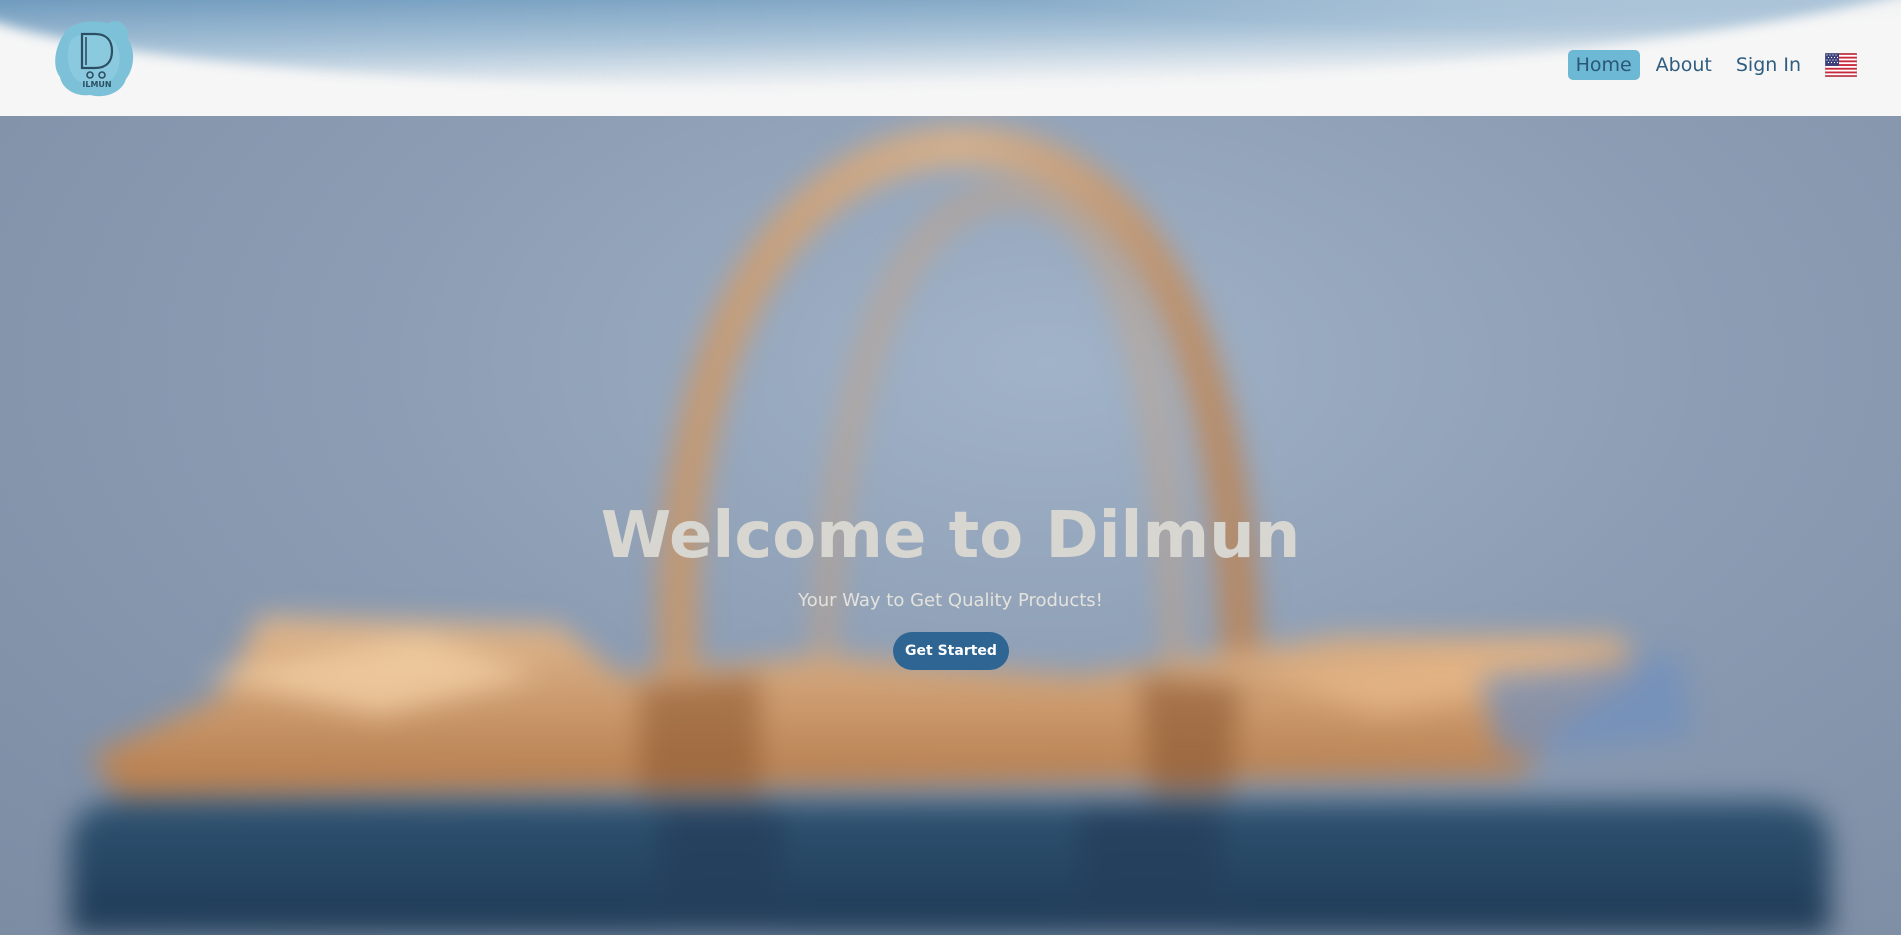  I want to click on site-header: ILMUN Home About Sign In, so click(950, 58).